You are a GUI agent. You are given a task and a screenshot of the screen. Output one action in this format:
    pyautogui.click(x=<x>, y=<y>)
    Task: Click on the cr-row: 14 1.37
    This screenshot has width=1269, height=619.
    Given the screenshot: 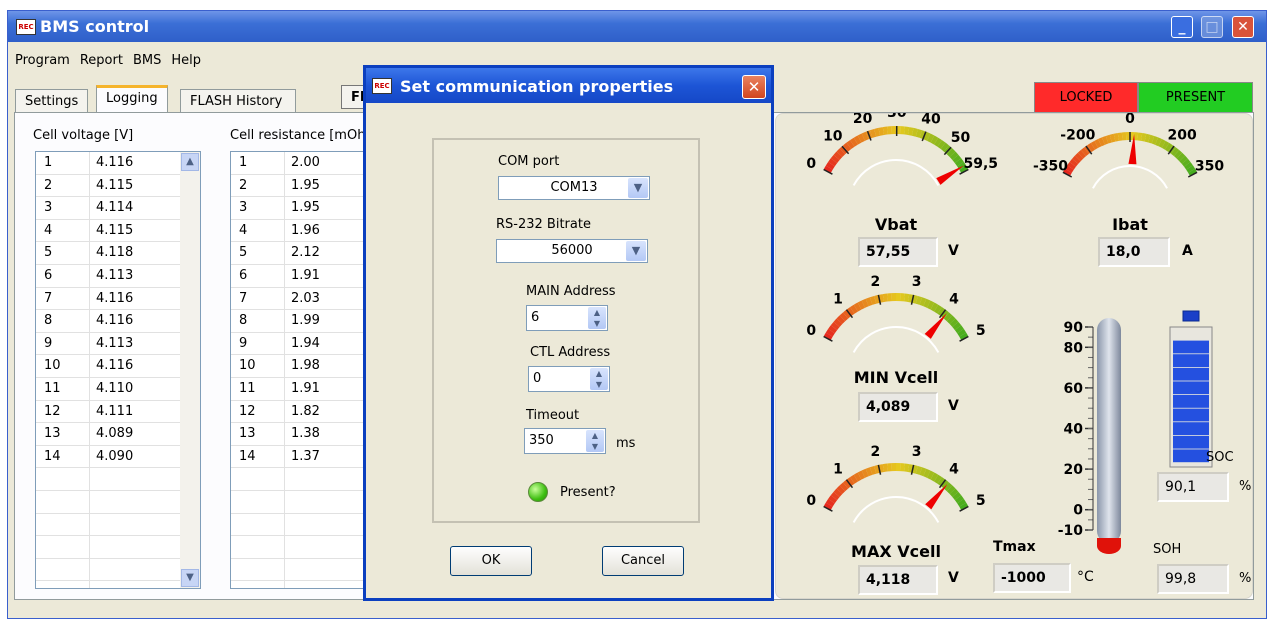 What is the action you would take?
    pyautogui.click(x=300, y=457)
    